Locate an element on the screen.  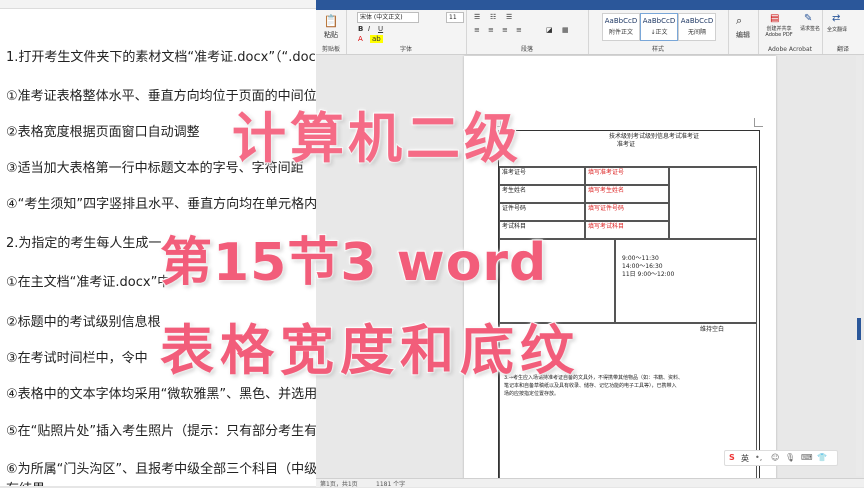
table-title: 技术级别考试级别信息考试准考证 is located at coordinates (654, 136).